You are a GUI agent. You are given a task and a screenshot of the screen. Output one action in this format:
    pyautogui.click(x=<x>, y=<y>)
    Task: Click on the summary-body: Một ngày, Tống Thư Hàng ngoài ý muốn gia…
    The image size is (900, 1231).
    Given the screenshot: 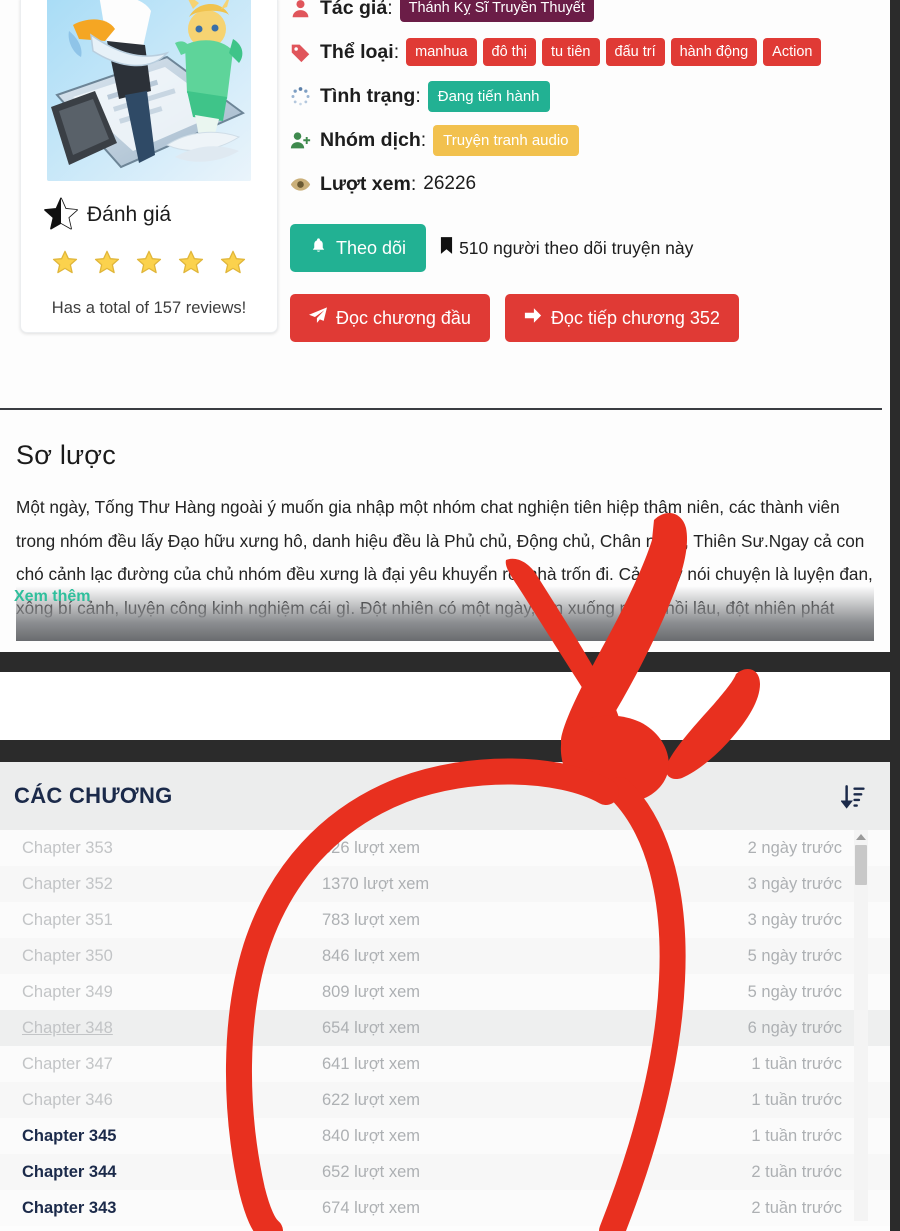 What is the action you would take?
    pyautogui.click(x=445, y=566)
    